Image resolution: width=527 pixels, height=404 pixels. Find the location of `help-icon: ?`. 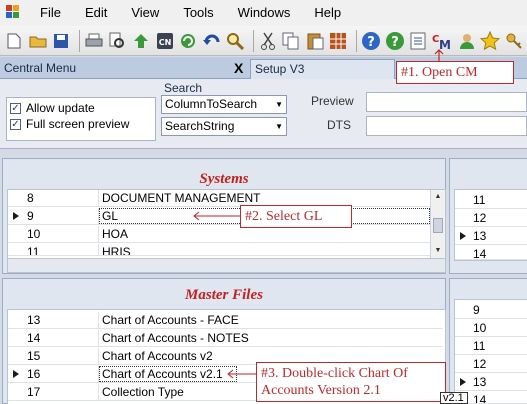

help-icon: ? is located at coordinates (371, 41).